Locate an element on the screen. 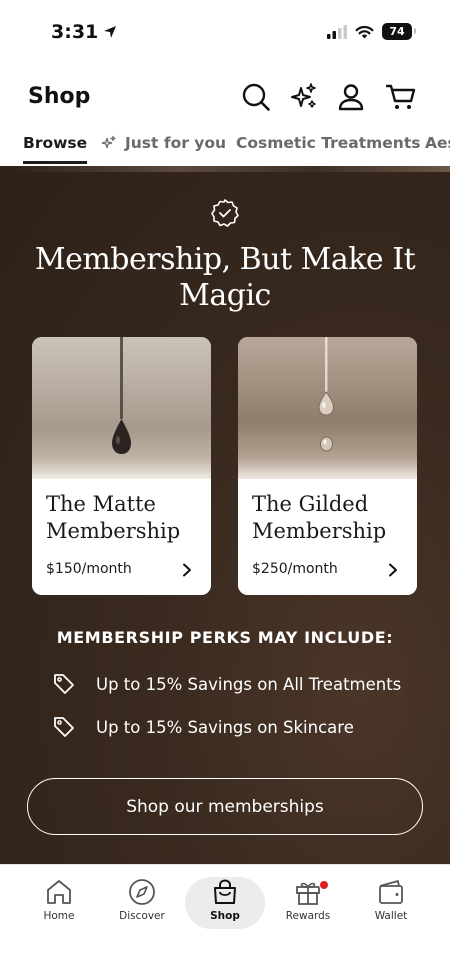 This screenshot has width=450, height=975. matte-drop-image is located at coordinates (121, 408).